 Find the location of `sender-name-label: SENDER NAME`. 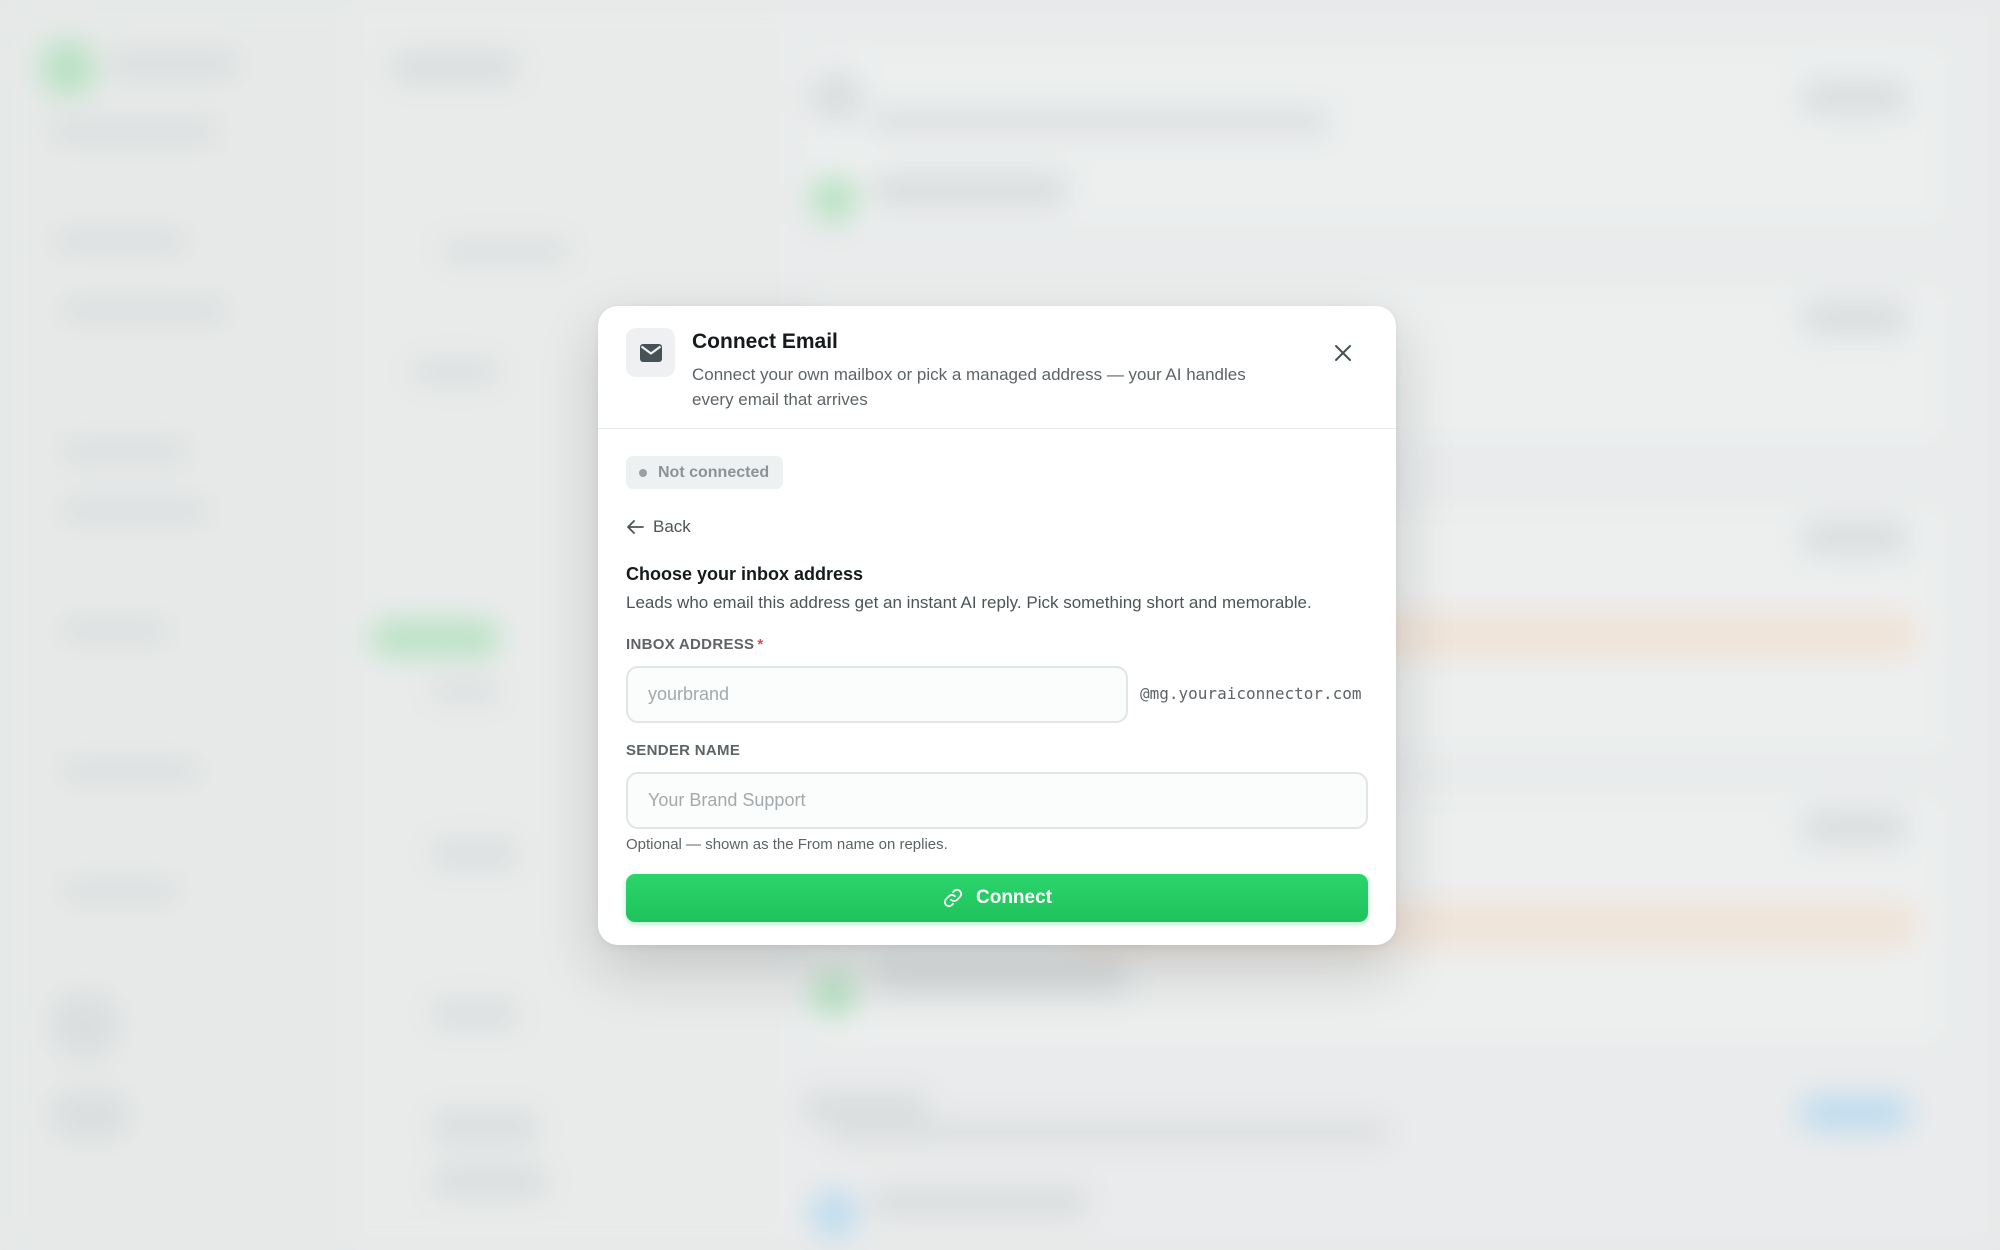

sender-name-label: SENDER NAME is located at coordinates (683, 750).